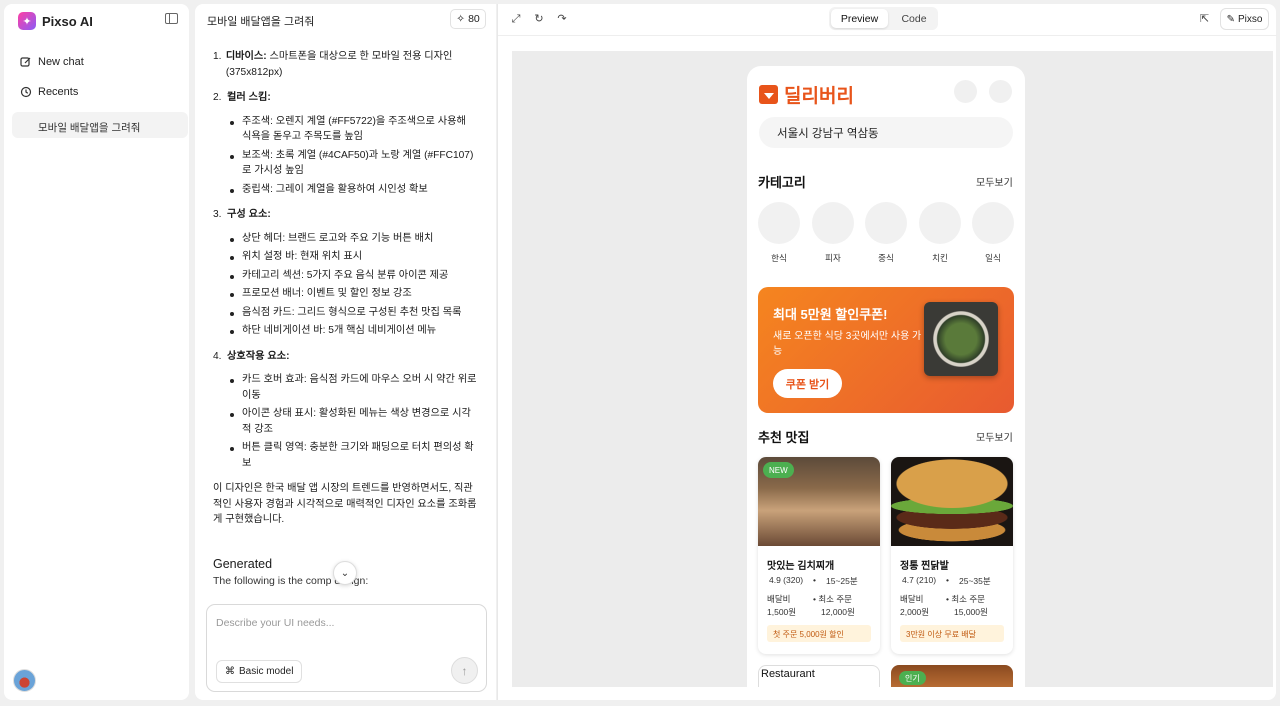 The image size is (1280, 706). I want to click on restaurant-meta: 4.9 (320) • 15~25분, so click(813, 581).